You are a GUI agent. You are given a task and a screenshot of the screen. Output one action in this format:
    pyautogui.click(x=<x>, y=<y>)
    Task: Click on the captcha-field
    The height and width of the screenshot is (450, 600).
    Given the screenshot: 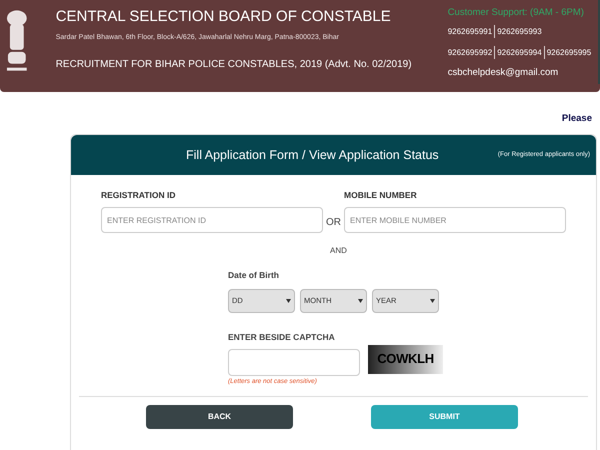 What is the action you would take?
    pyautogui.click(x=294, y=362)
    